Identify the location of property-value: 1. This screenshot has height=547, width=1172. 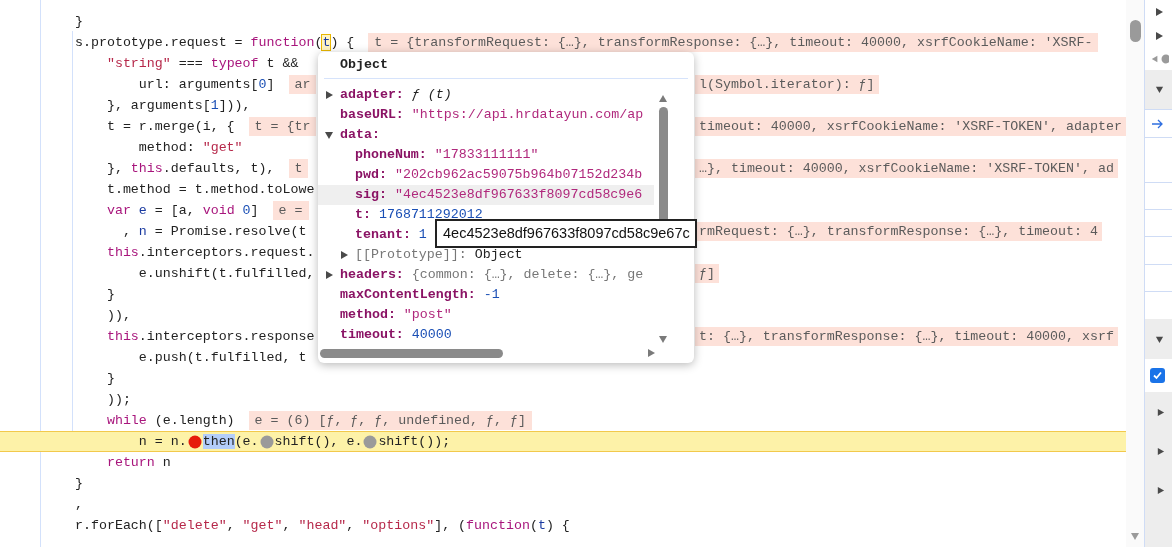
(422, 235).